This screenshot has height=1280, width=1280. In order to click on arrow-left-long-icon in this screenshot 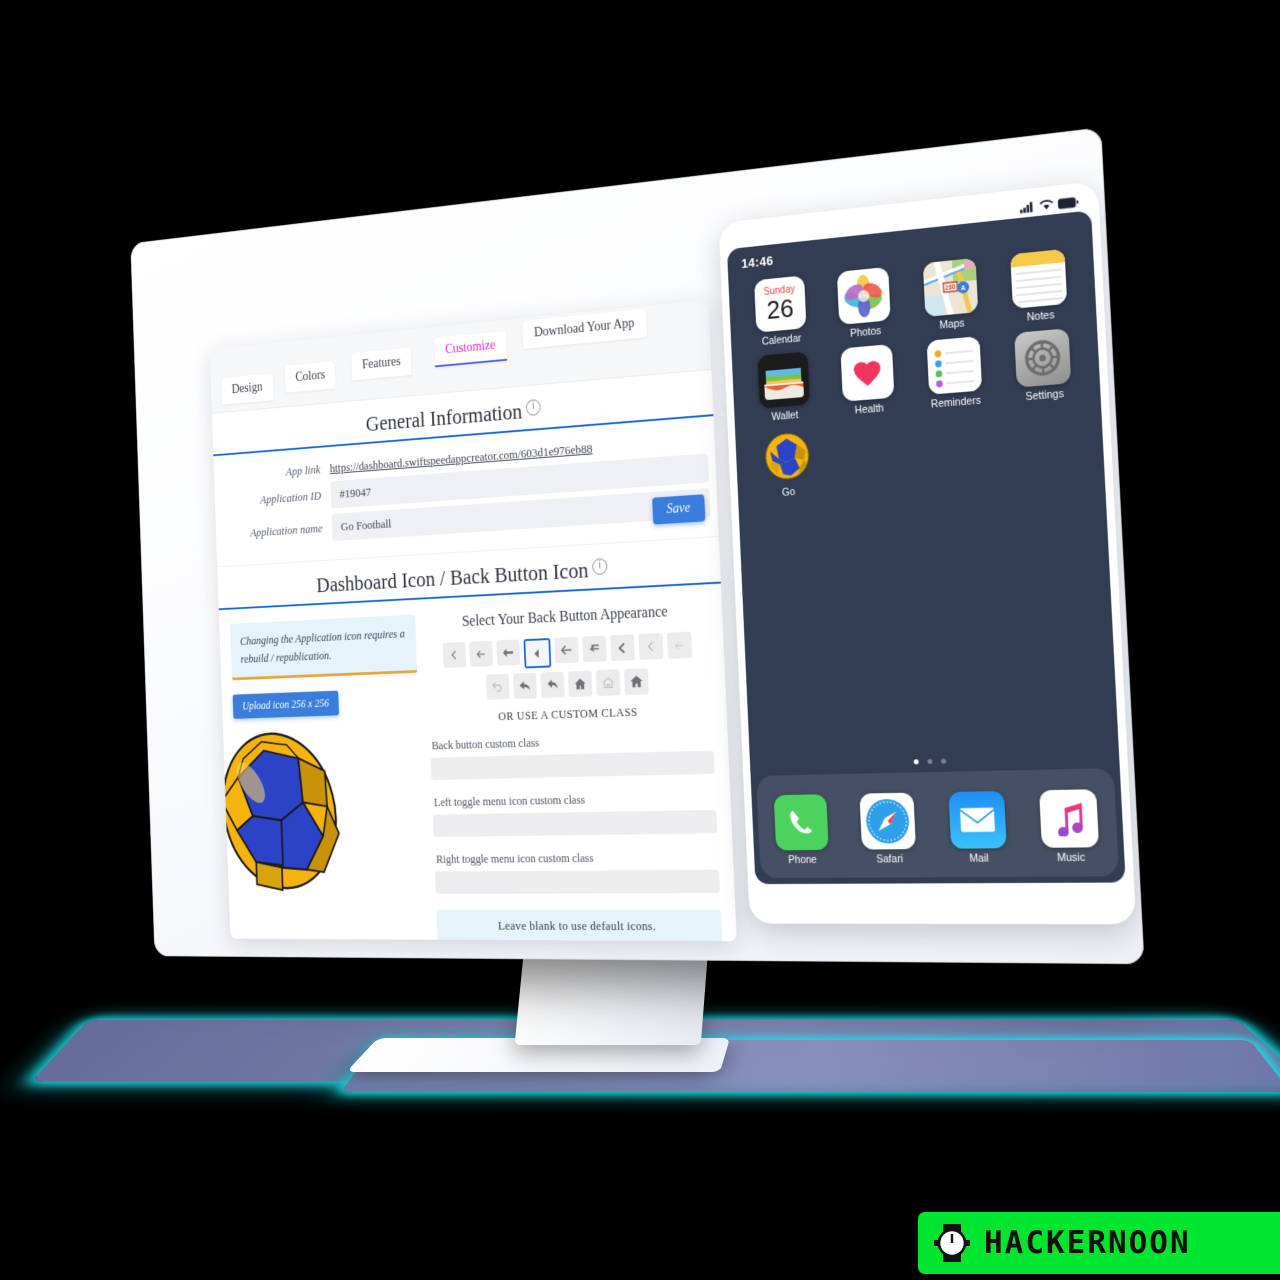, I will do `click(566, 650)`.